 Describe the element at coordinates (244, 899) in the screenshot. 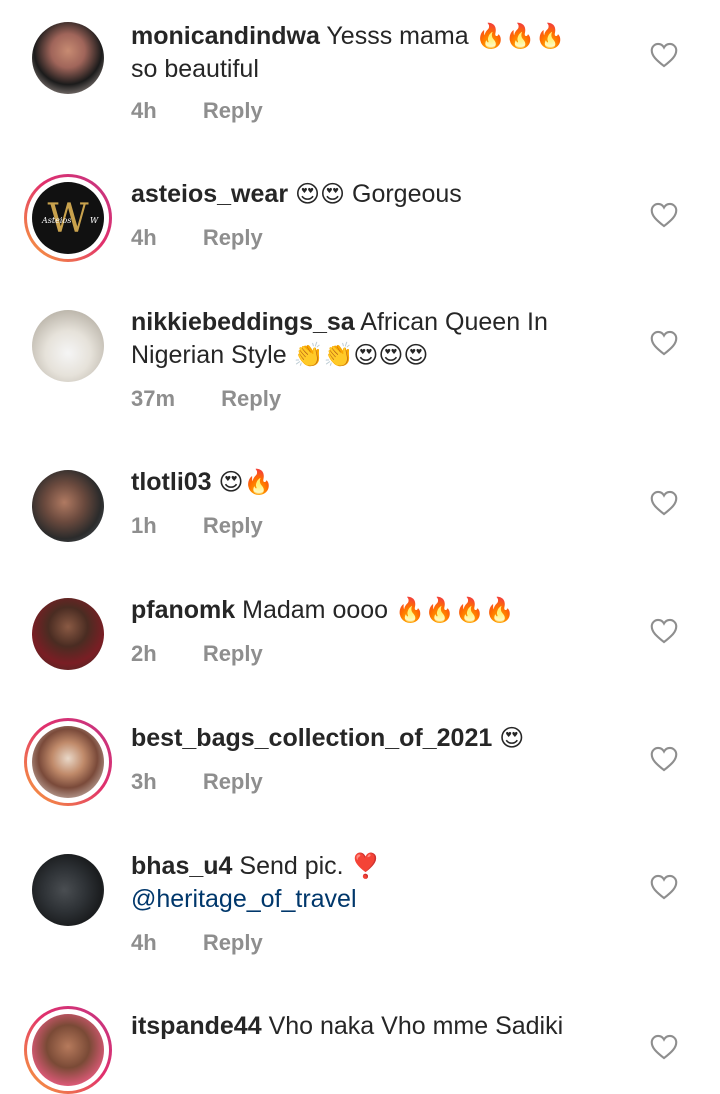

I see `mention-link: @heritage_of_travel` at that location.